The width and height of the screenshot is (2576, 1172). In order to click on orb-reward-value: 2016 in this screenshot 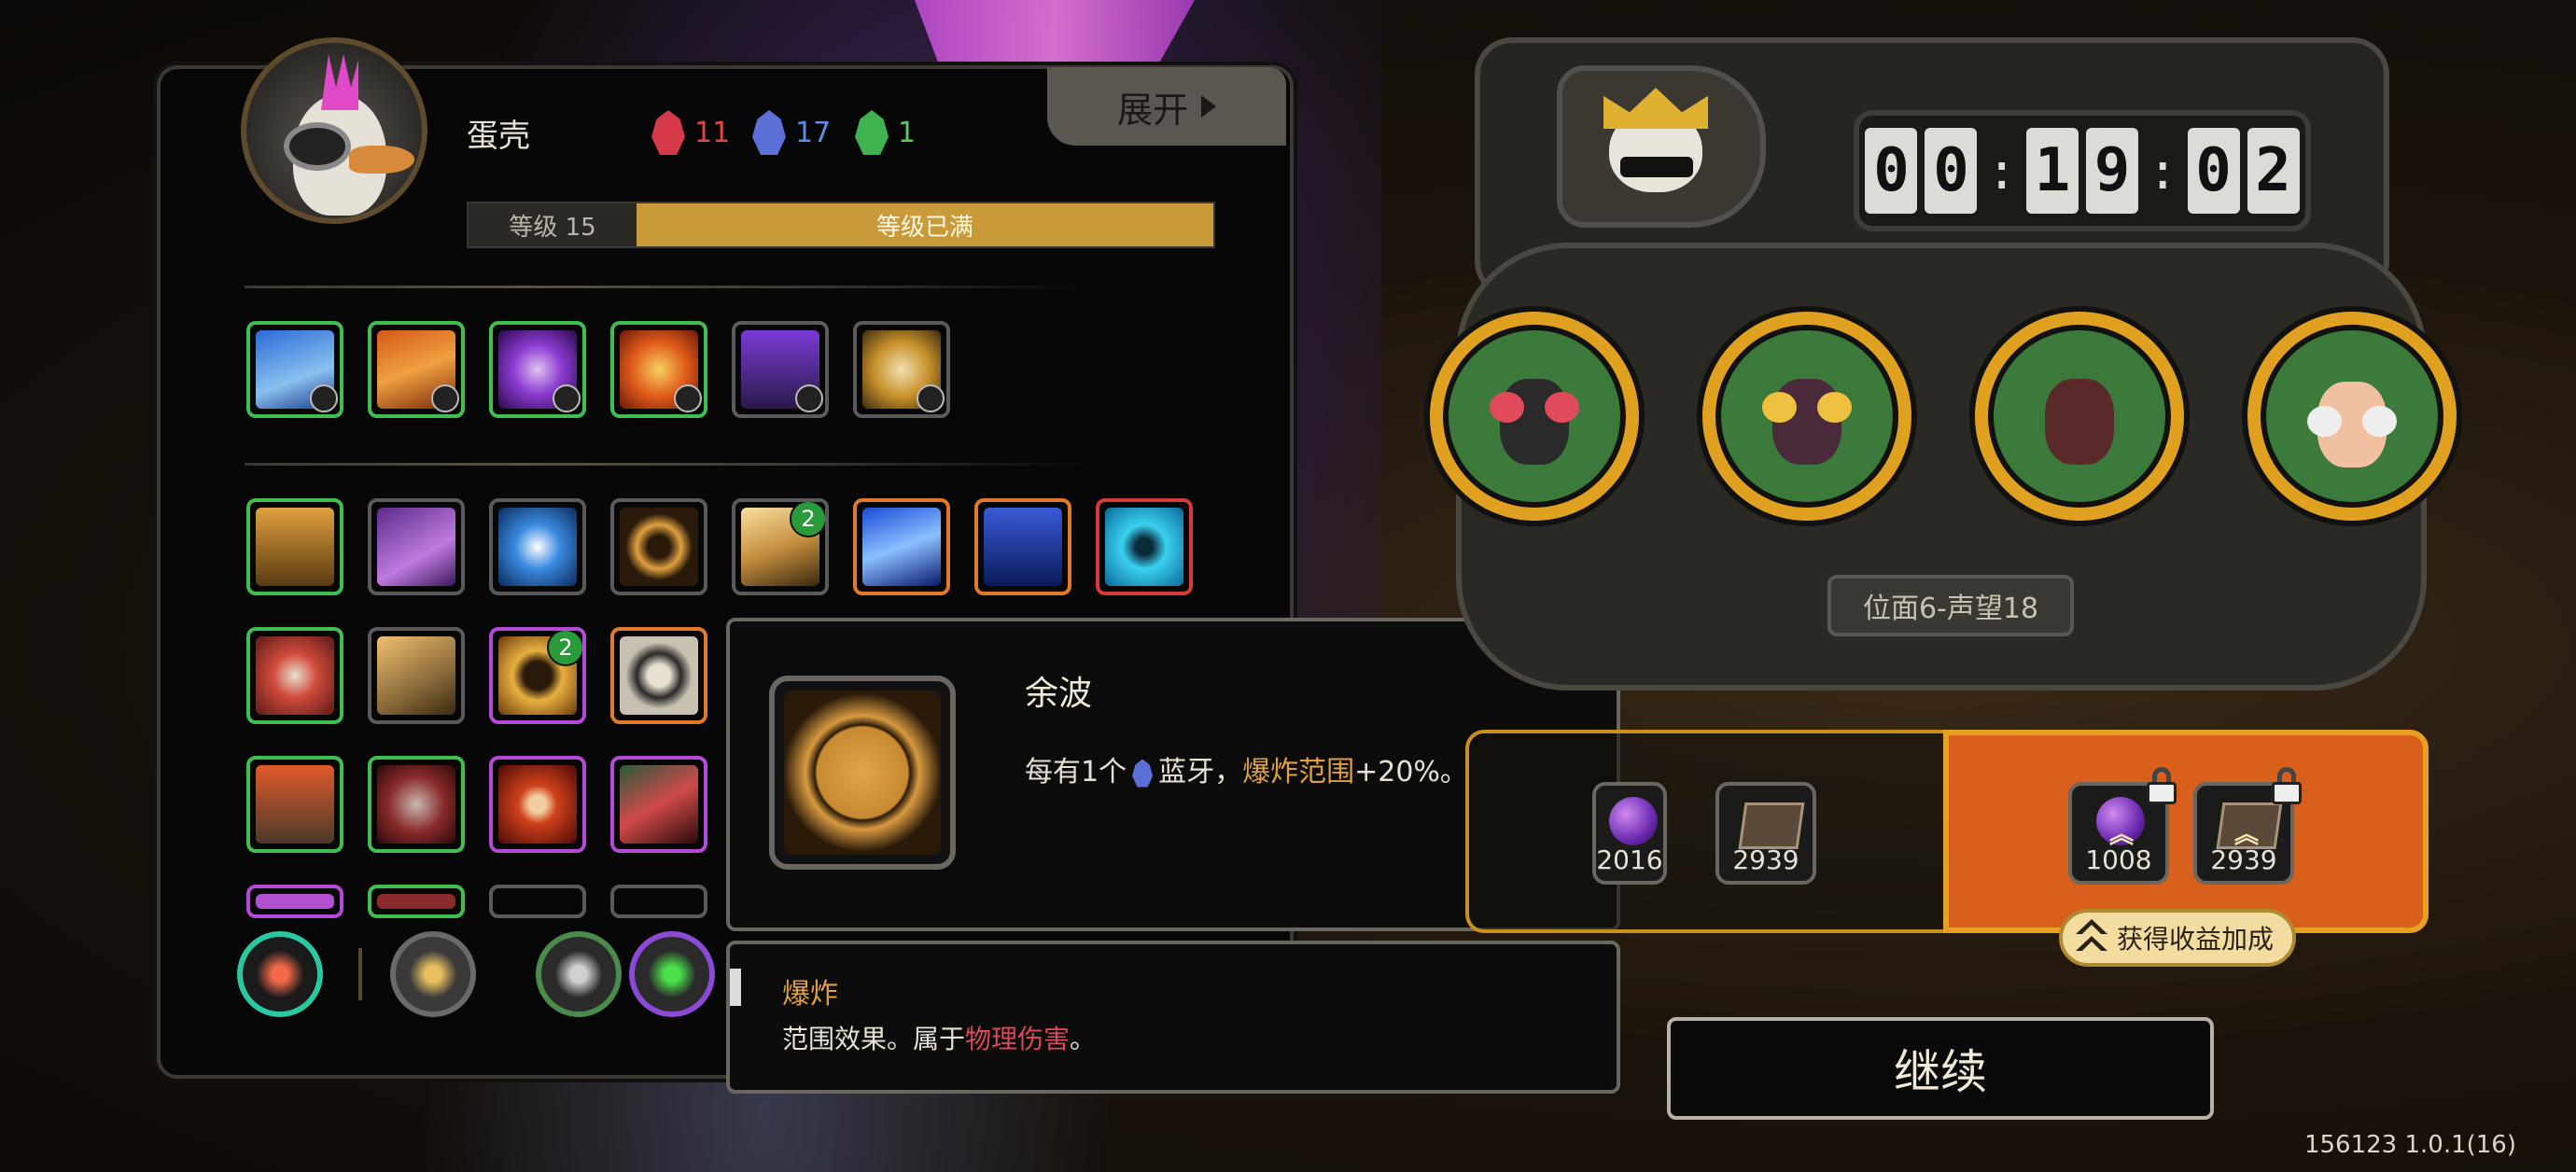, I will do `click(1629, 859)`.